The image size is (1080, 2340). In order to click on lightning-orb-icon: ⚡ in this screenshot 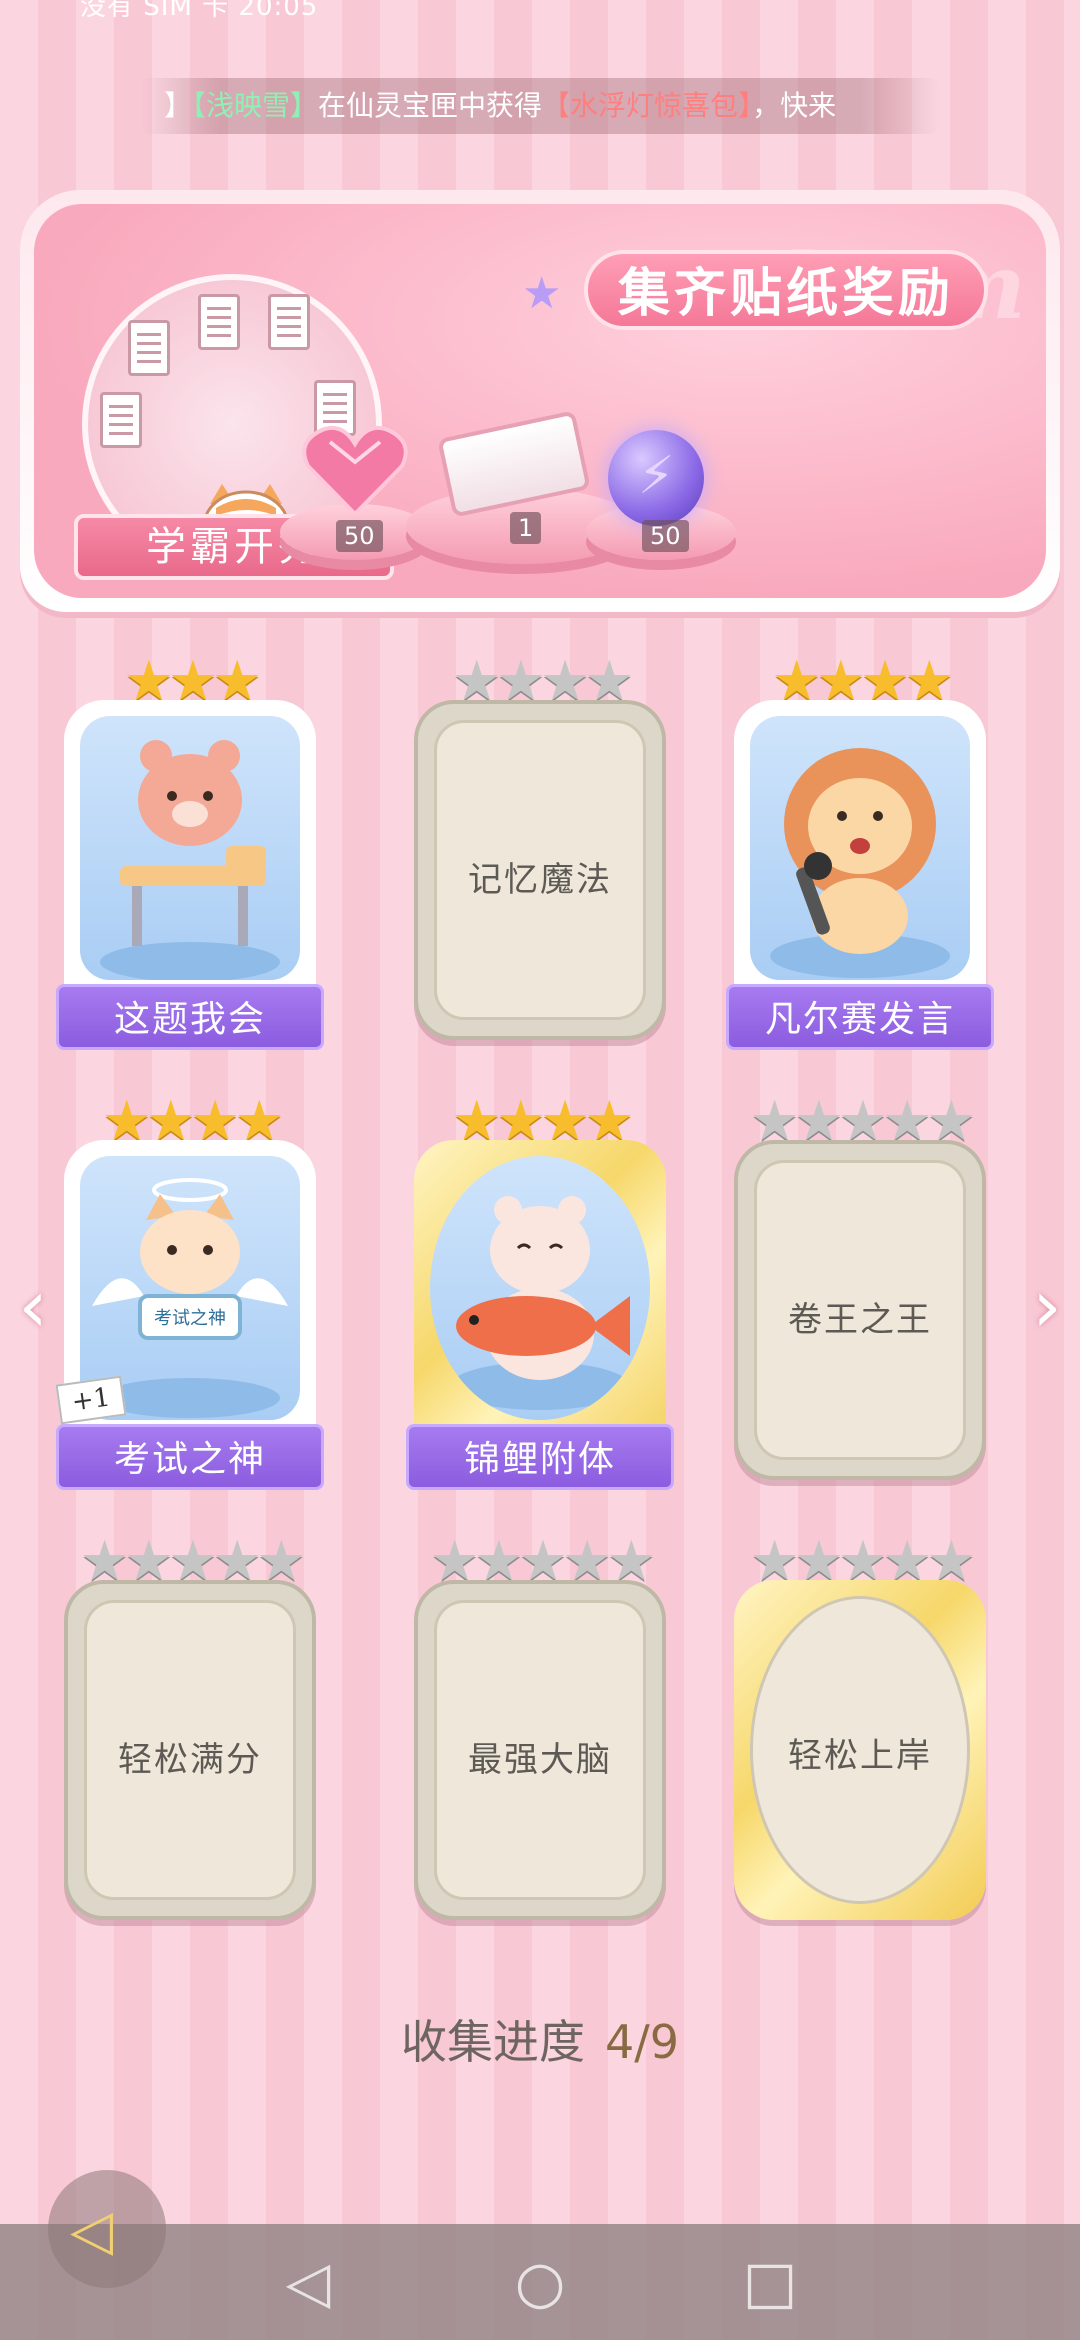, I will do `click(656, 478)`.